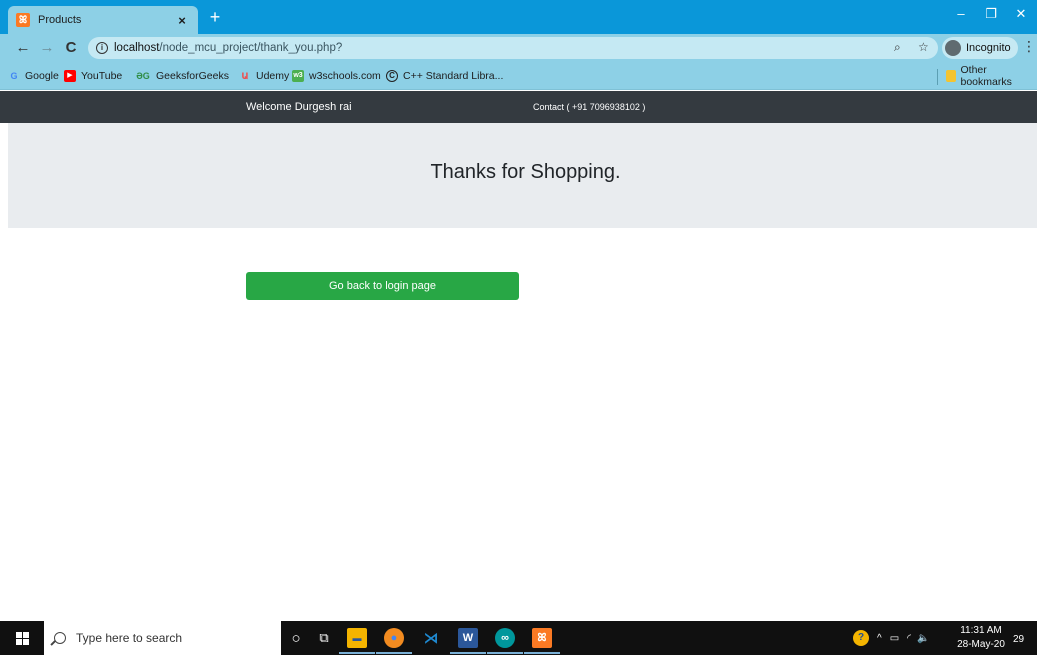 The height and width of the screenshot is (655, 1037). I want to click on udemy-icon: Ա, so click(245, 76).